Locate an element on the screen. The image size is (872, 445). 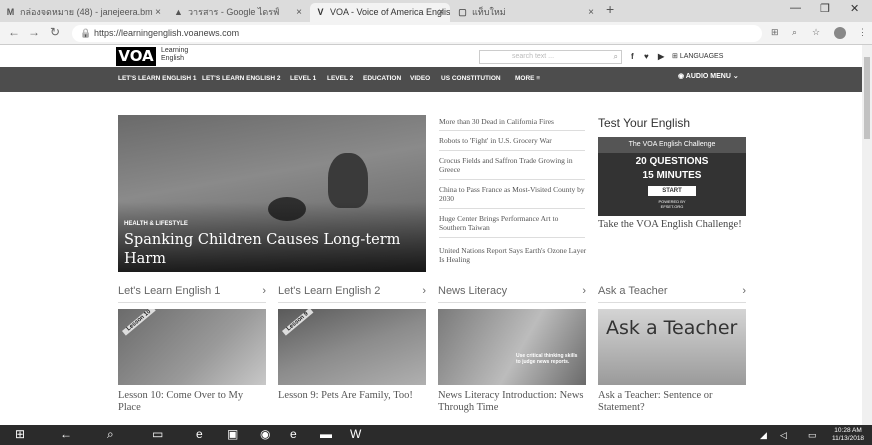
audio-menu-button: ◉ AUDIO MENU ⌄ is located at coordinates (708, 76).